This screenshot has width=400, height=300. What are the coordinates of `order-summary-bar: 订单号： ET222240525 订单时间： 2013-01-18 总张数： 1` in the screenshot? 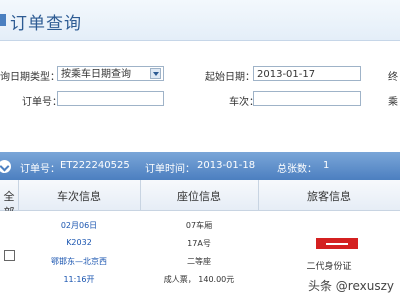 It's located at (200, 166).